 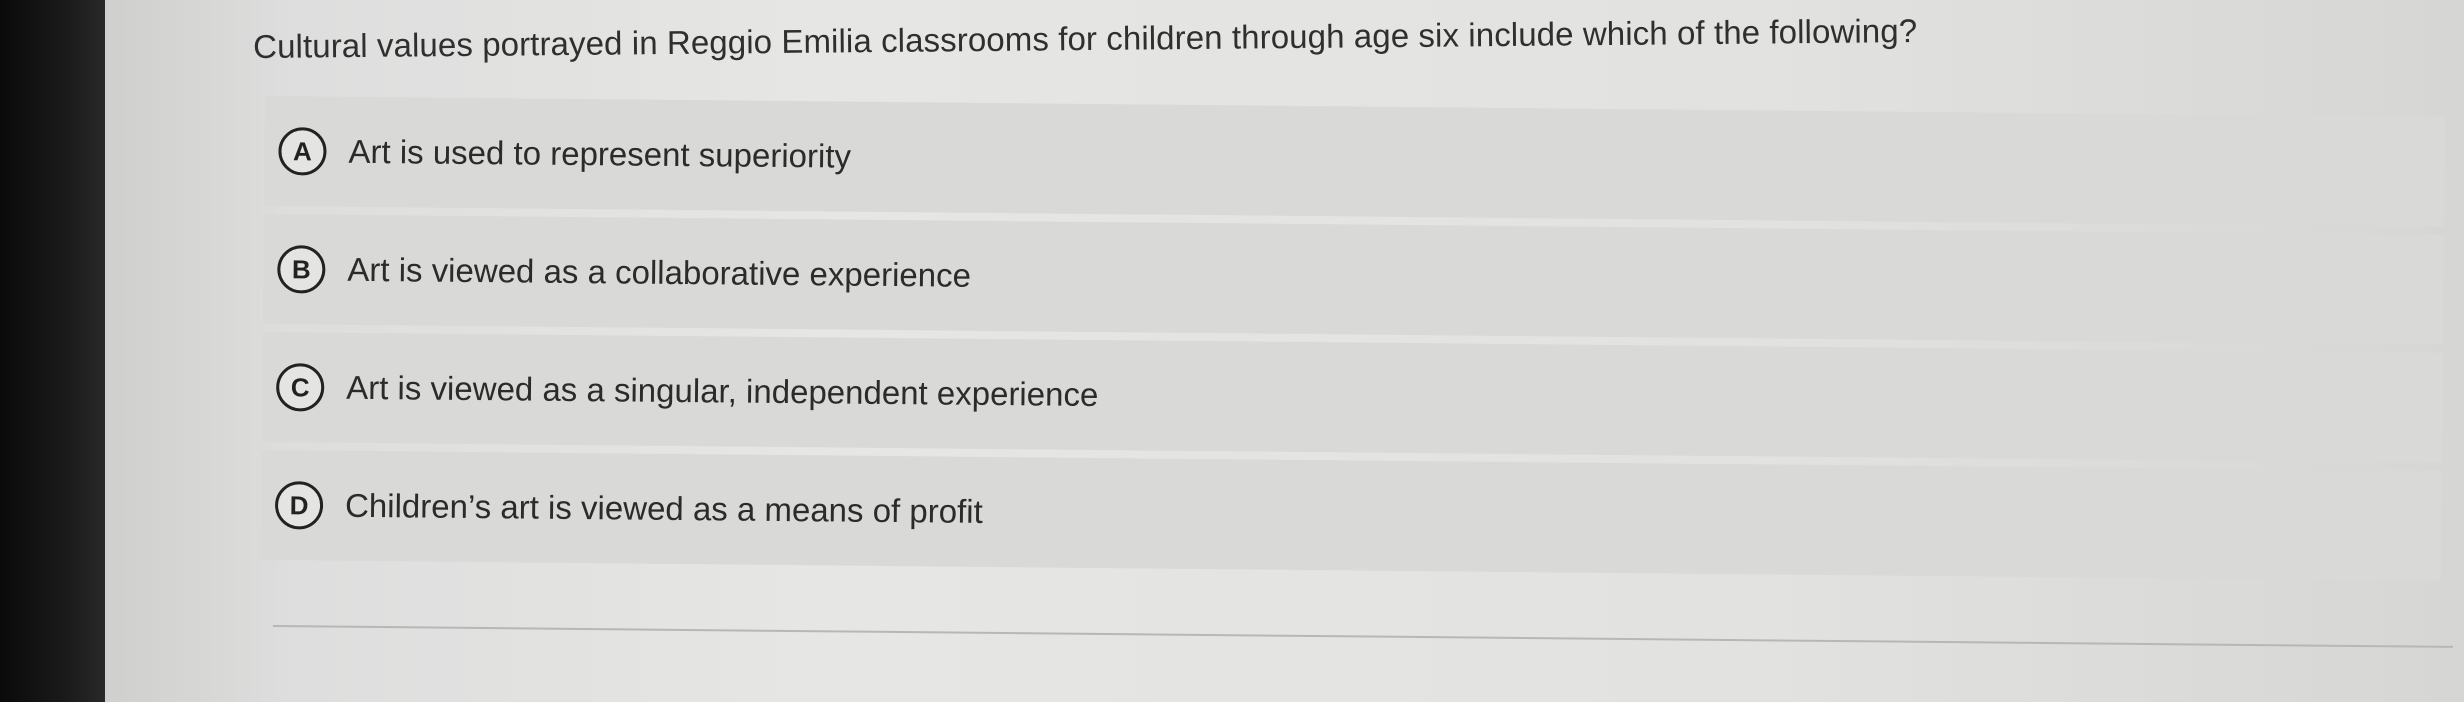 What do you see at coordinates (600, 153) in the screenshot?
I see `option-a-label: Art is used to represent superiority` at bounding box center [600, 153].